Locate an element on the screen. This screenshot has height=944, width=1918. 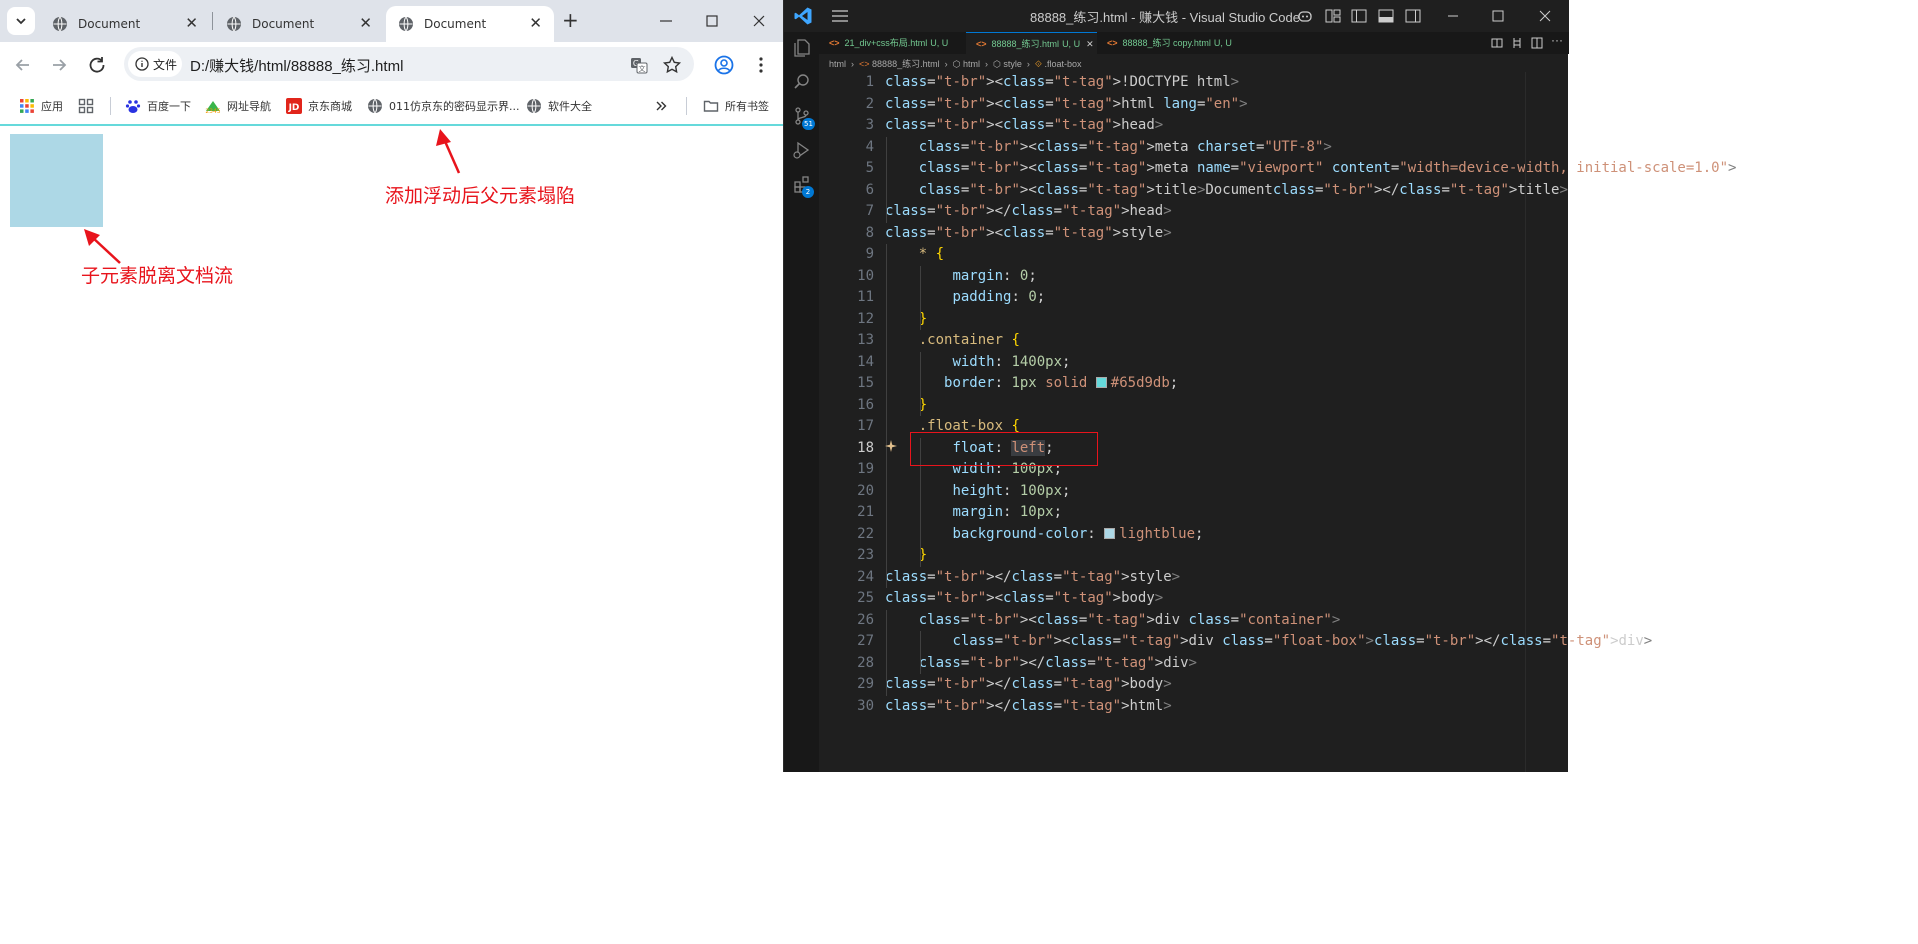
sparkle-icon is located at coordinates (891, 446).